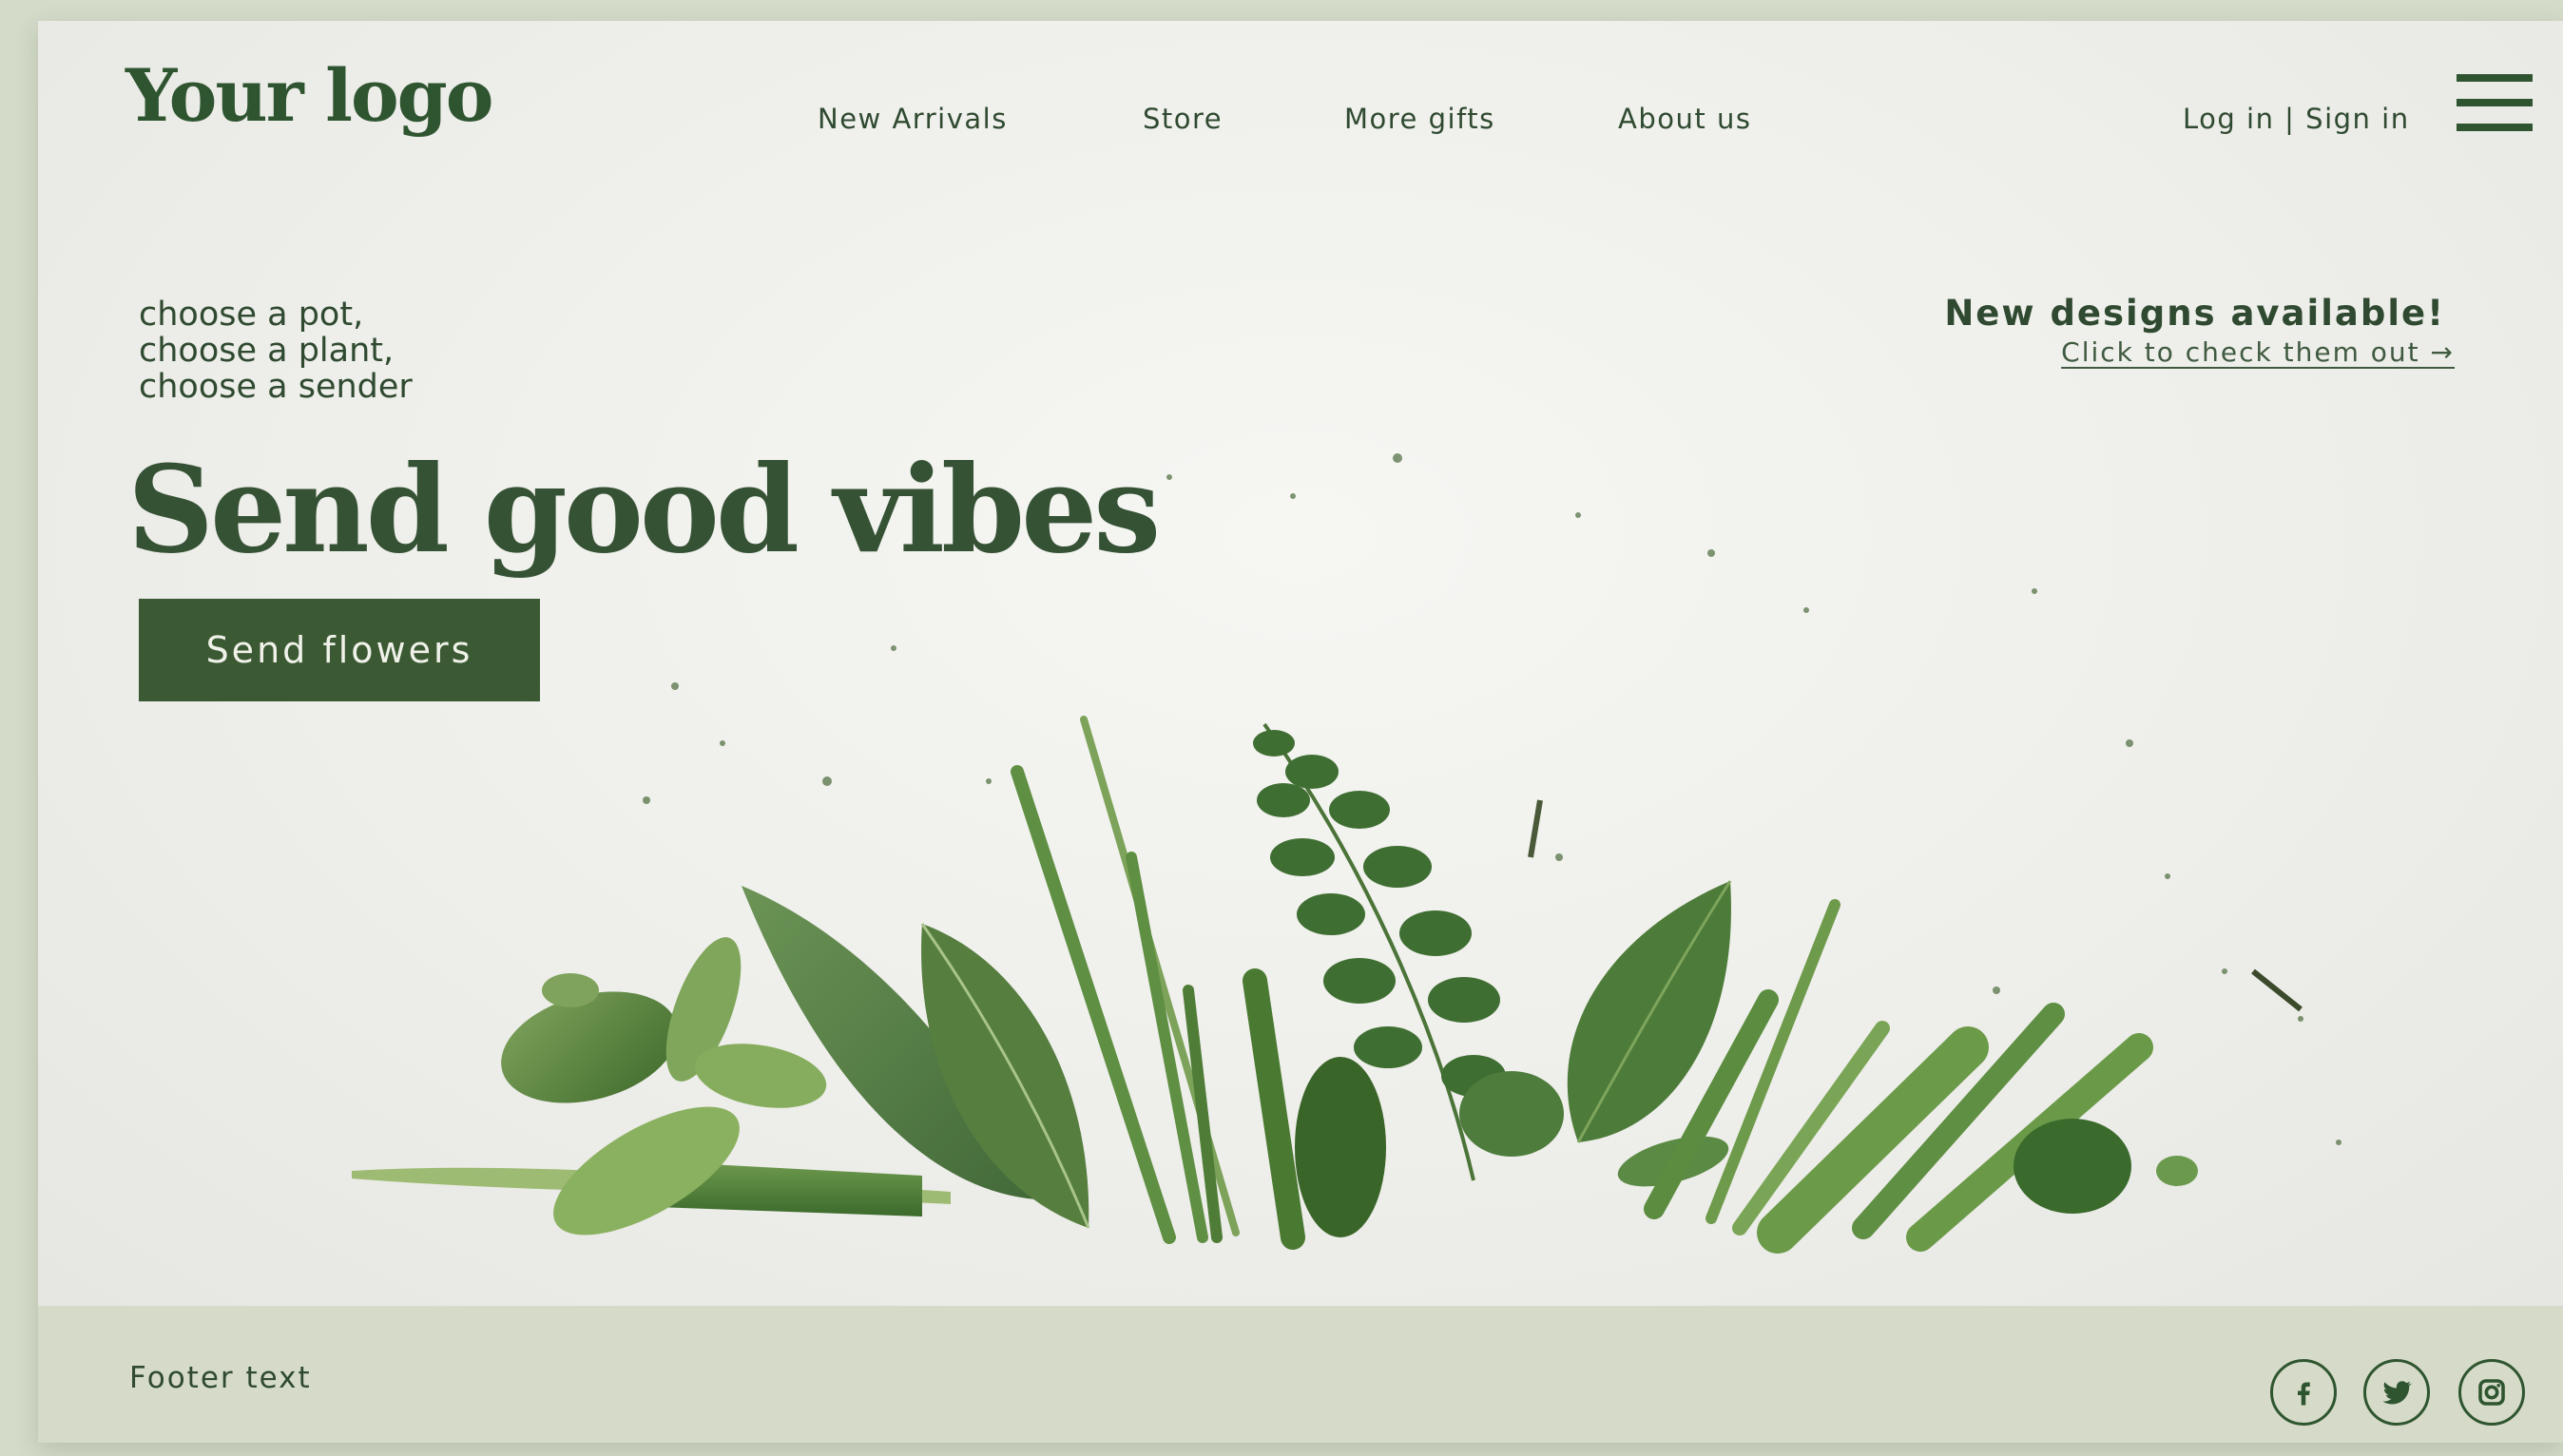 The height and width of the screenshot is (1456, 2563). What do you see at coordinates (267, 351) in the screenshot?
I see `tagline-line: choose a plant,` at bounding box center [267, 351].